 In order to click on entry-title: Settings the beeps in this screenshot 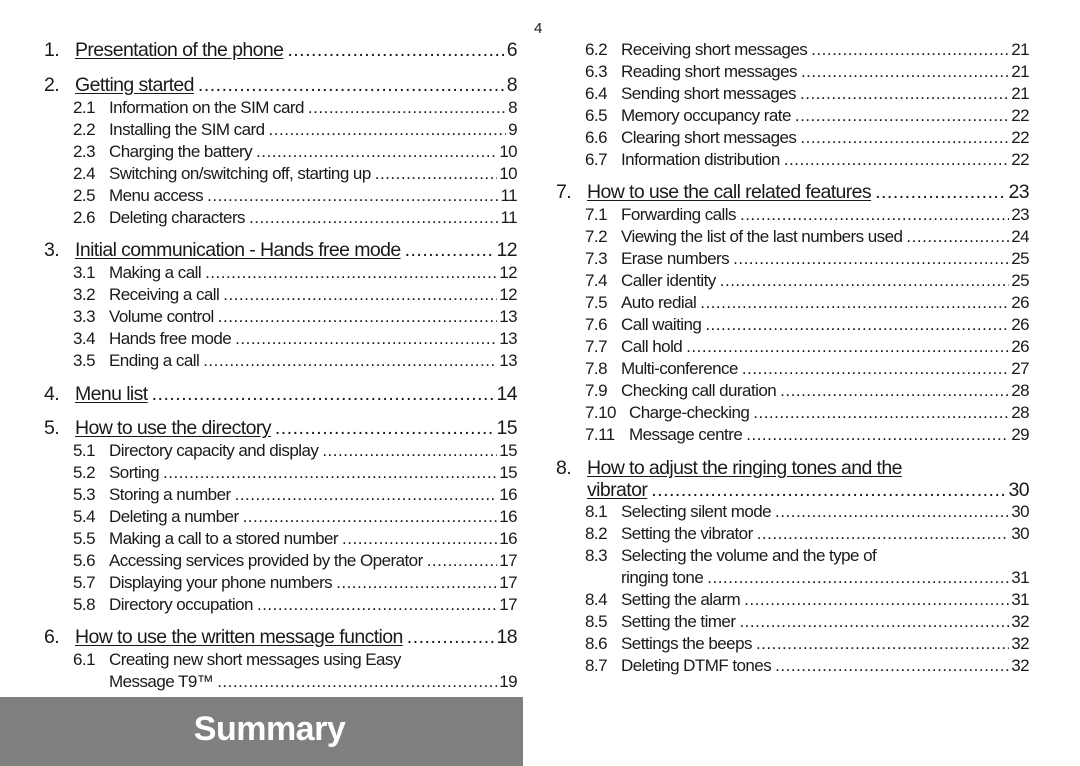, I will do `click(686, 643)`.